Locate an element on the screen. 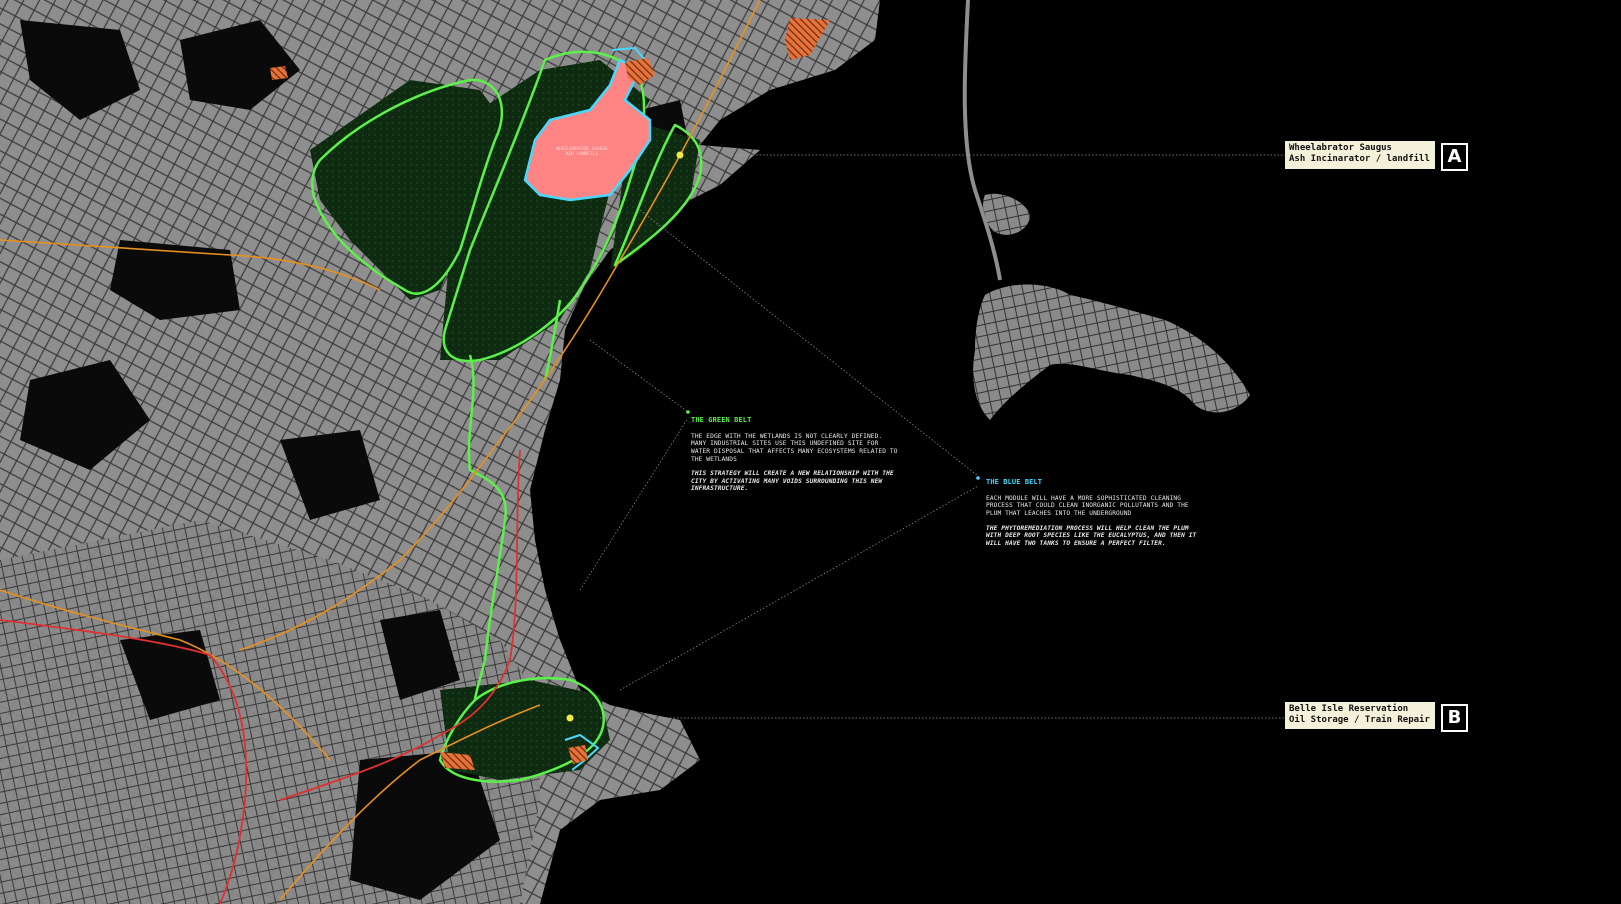 The image size is (1621, 904). site-a-marker is located at coordinates (680, 155).